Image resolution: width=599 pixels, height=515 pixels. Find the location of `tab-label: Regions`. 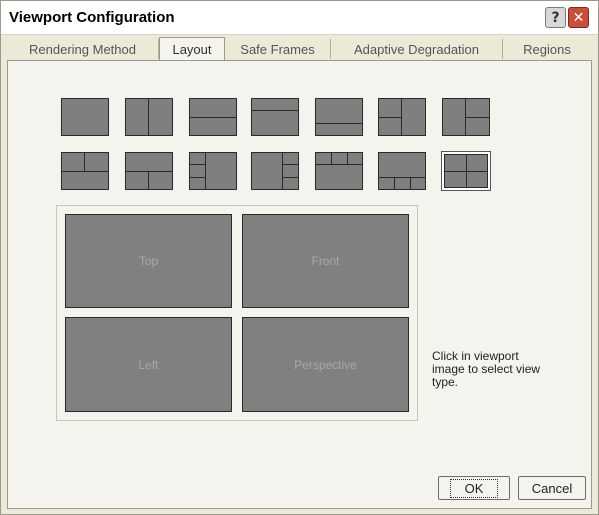

tab-label: Regions is located at coordinates (547, 49).